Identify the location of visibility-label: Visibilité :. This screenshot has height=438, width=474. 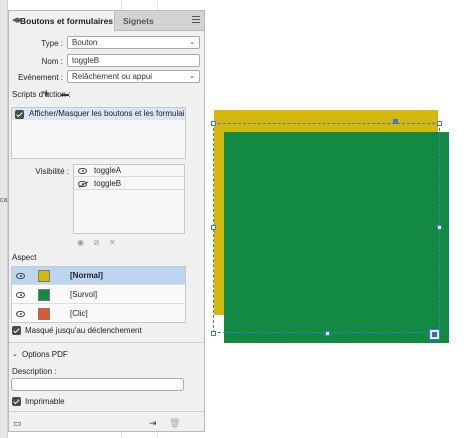
(52, 171).